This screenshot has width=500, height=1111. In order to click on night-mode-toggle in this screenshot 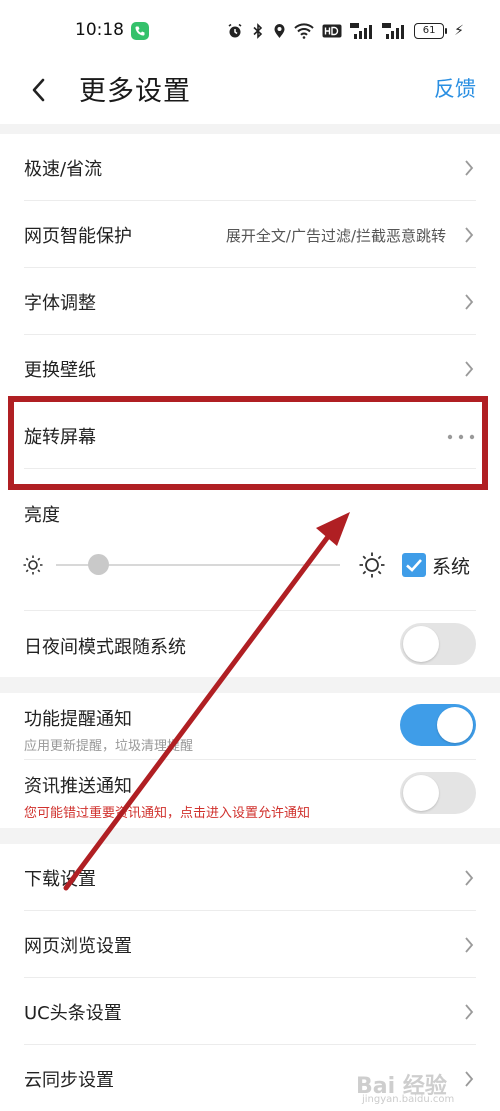, I will do `click(438, 644)`.